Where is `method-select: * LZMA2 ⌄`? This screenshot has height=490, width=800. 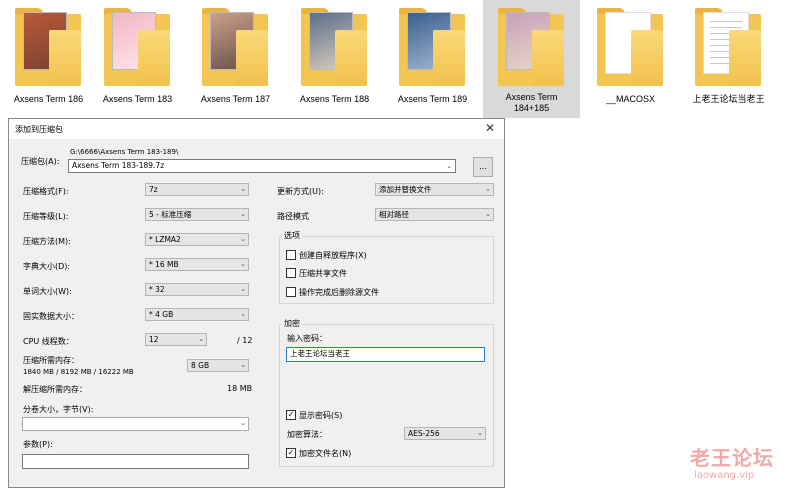
method-select: * LZMA2 ⌄ is located at coordinates (197, 239).